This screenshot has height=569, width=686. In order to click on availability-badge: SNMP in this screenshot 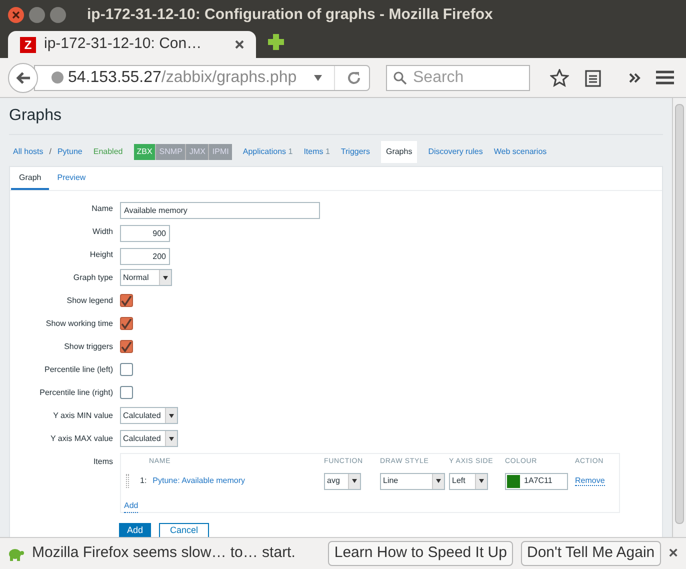, I will do `click(170, 152)`.